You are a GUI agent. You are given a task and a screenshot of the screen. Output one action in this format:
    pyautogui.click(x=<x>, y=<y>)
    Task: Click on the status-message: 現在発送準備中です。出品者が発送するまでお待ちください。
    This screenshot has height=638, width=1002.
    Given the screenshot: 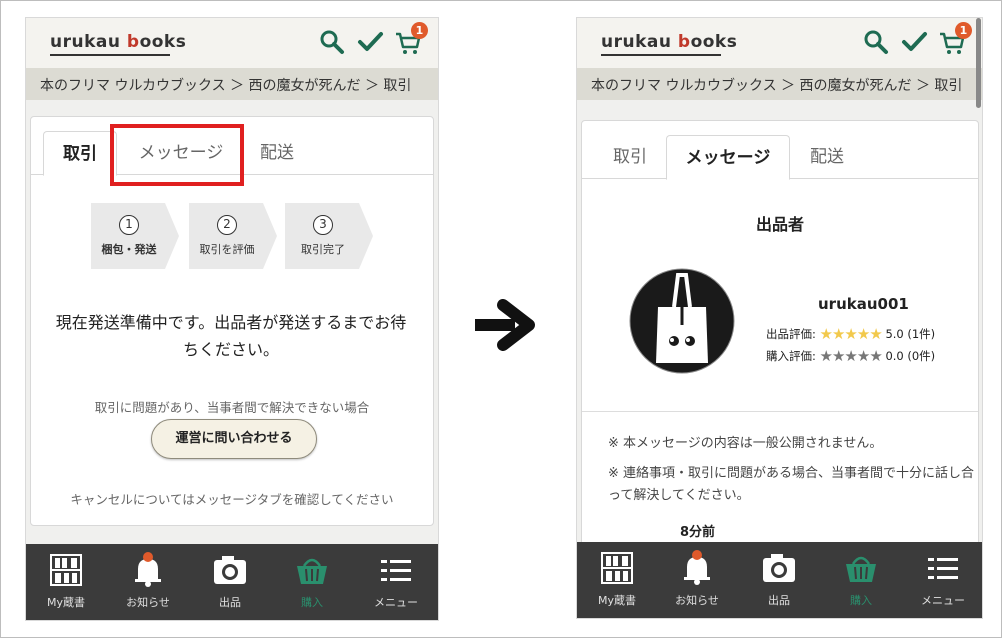 What is the action you would take?
    pyautogui.click(x=231, y=336)
    